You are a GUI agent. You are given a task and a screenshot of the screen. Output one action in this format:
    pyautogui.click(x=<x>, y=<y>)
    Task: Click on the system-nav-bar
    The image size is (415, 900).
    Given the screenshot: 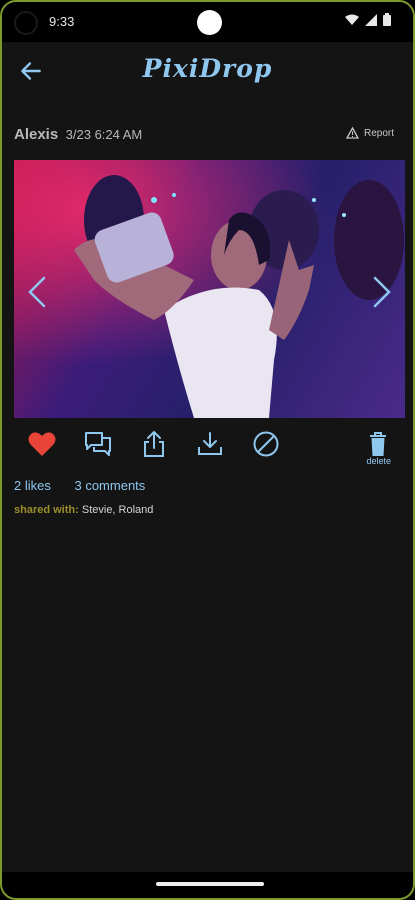 What is the action you would take?
    pyautogui.click(x=207, y=885)
    